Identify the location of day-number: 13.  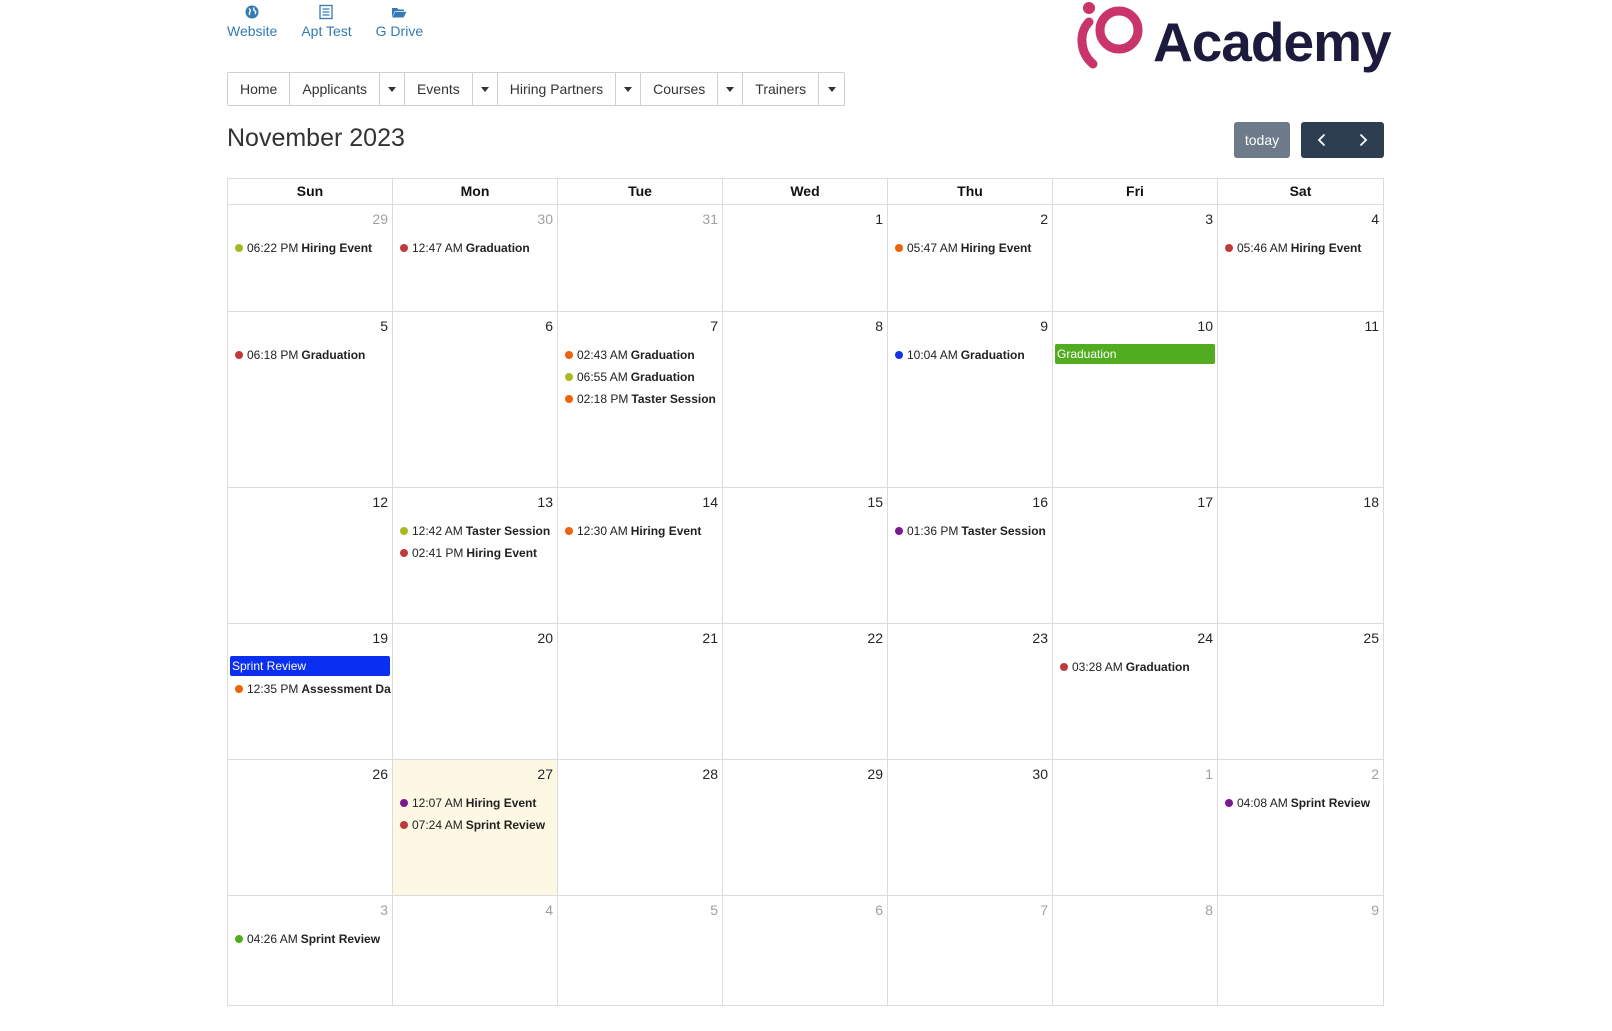
(545, 502).